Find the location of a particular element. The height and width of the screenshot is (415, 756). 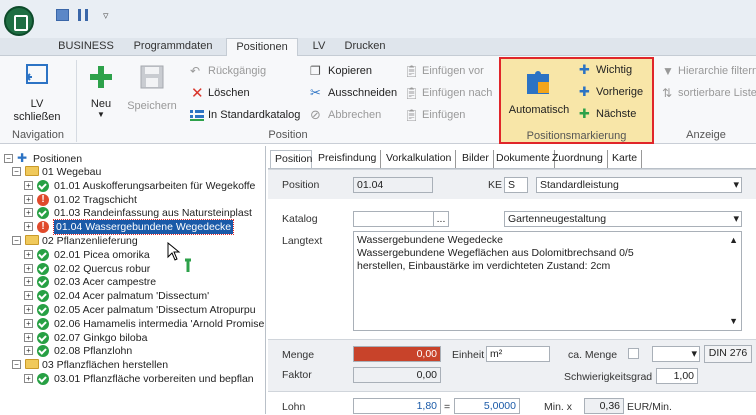

tab-bilder: Bilder is located at coordinates (476, 159).